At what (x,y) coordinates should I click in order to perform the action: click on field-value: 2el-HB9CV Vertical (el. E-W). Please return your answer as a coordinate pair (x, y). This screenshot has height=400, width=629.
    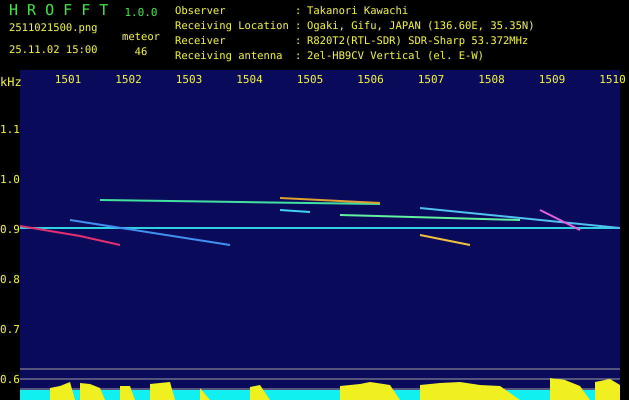
    Looking at the image, I should click on (395, 56).